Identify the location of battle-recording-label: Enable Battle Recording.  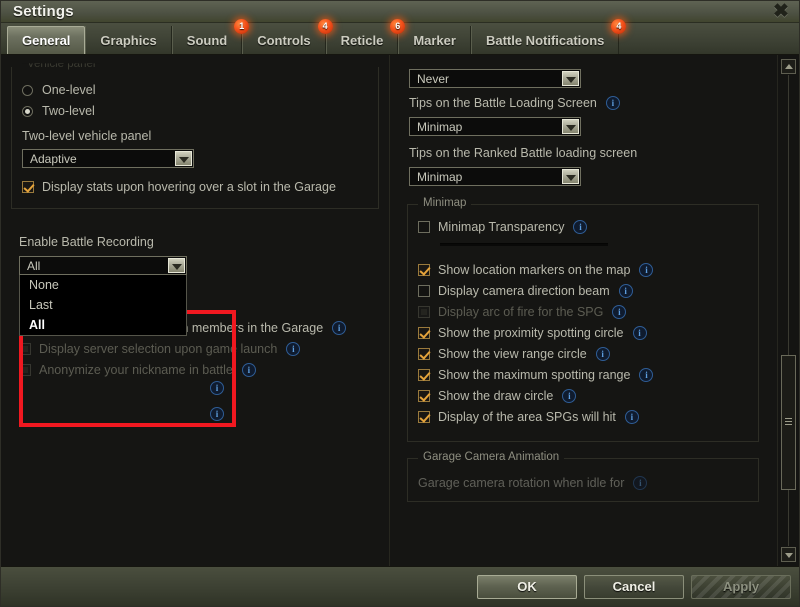
(86, 242).